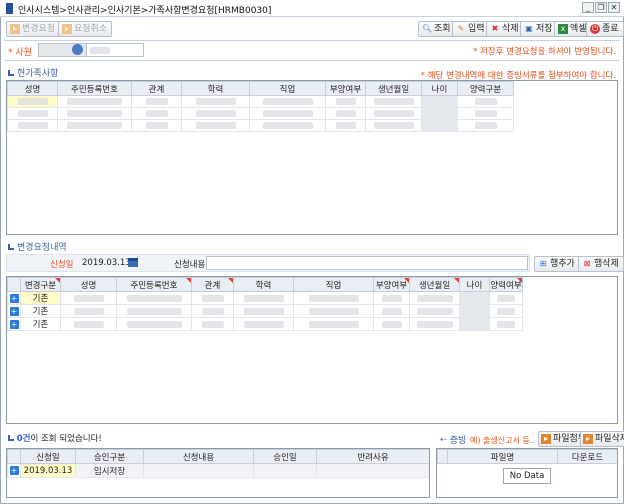  What do you see at coordinates (48, 470) in the screenshot?
I see `history-date-cell: 2019.03.13` at bounding box center [48, 470].